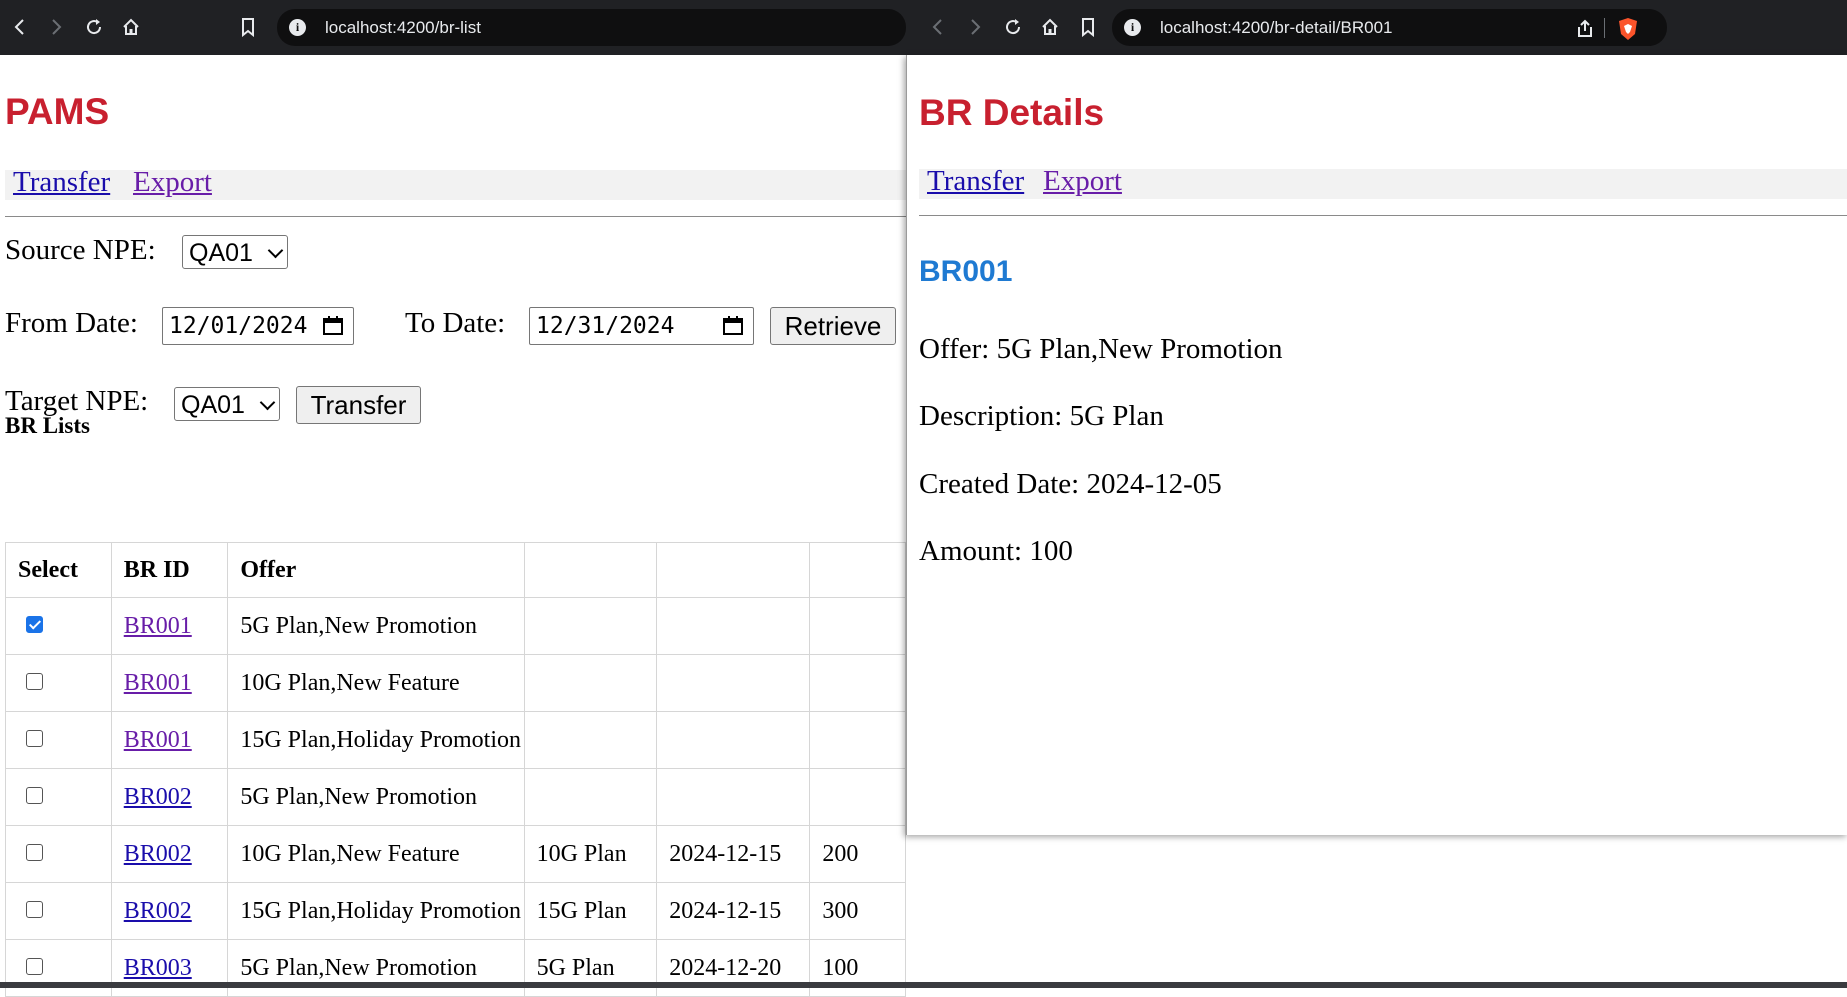 The height and width of the screenshot is (997, 1847). I want to click on col-header-offer: Offer, so click(376, 570).